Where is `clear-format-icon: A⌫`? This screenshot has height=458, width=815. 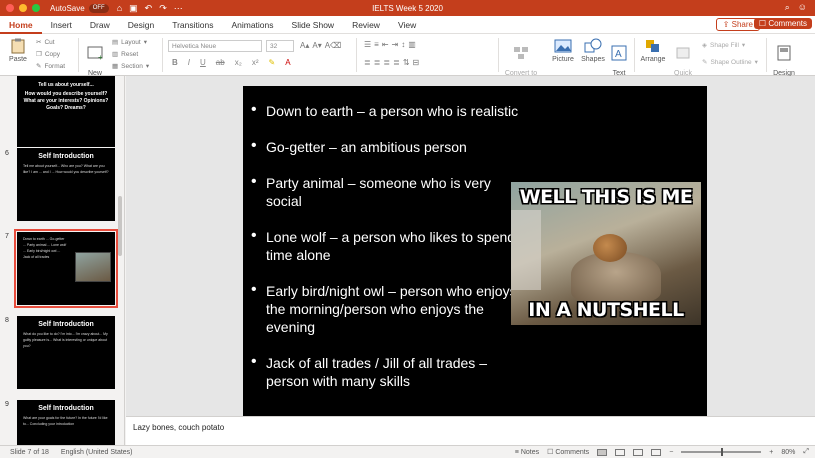
clear-format-icon: A⌫ is located at coordinates (333, 45).